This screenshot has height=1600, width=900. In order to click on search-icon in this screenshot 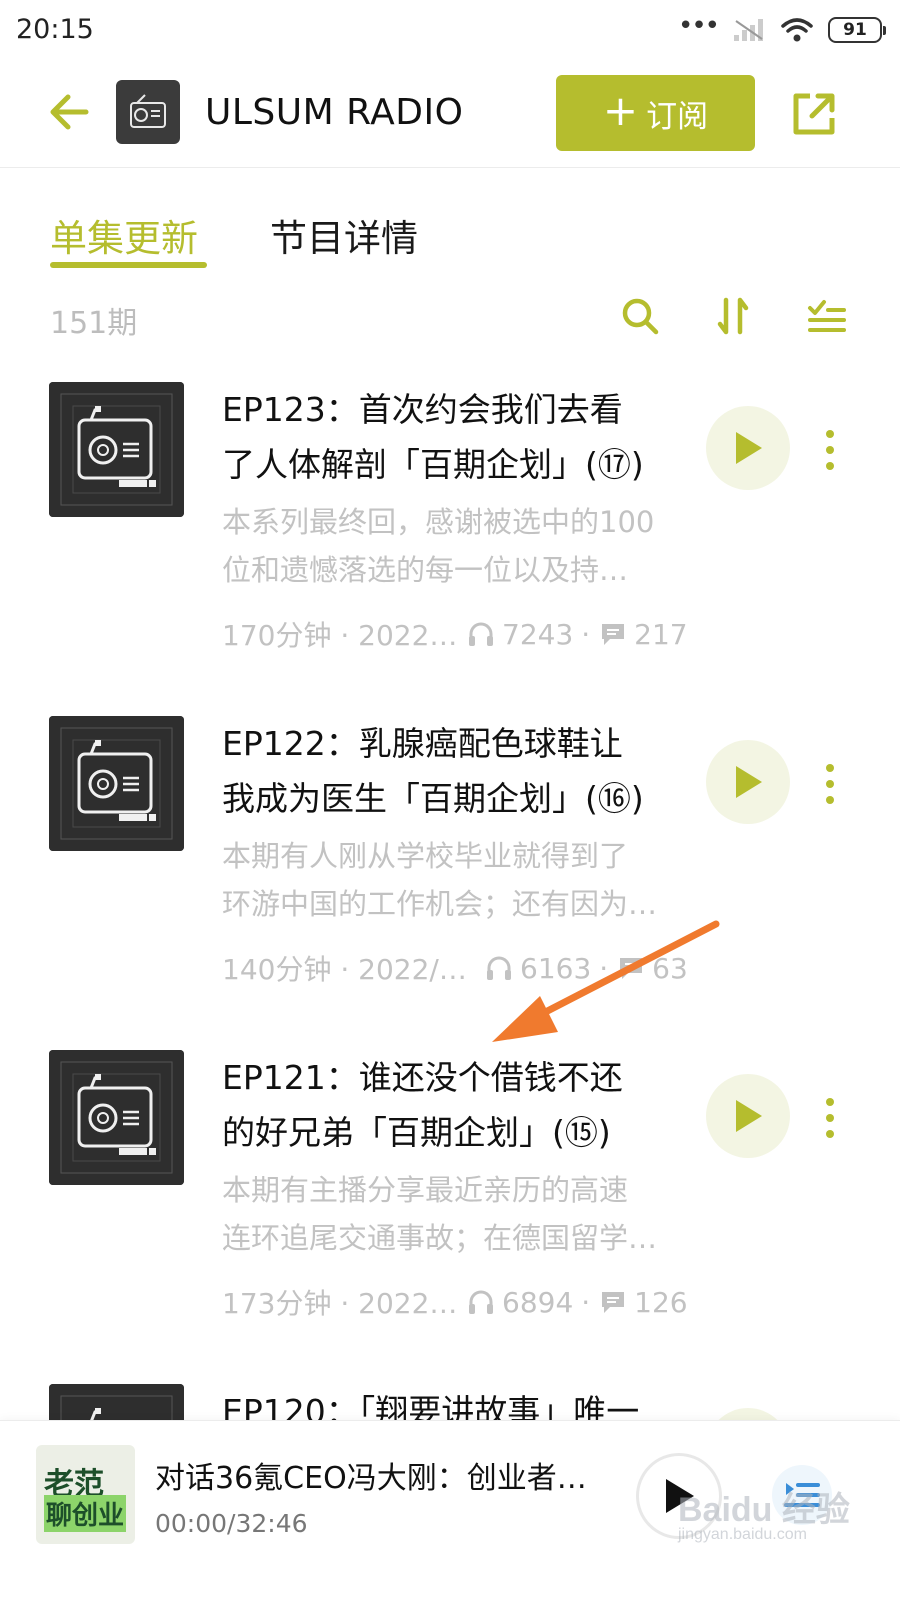, I will do `click(640, 316)`.